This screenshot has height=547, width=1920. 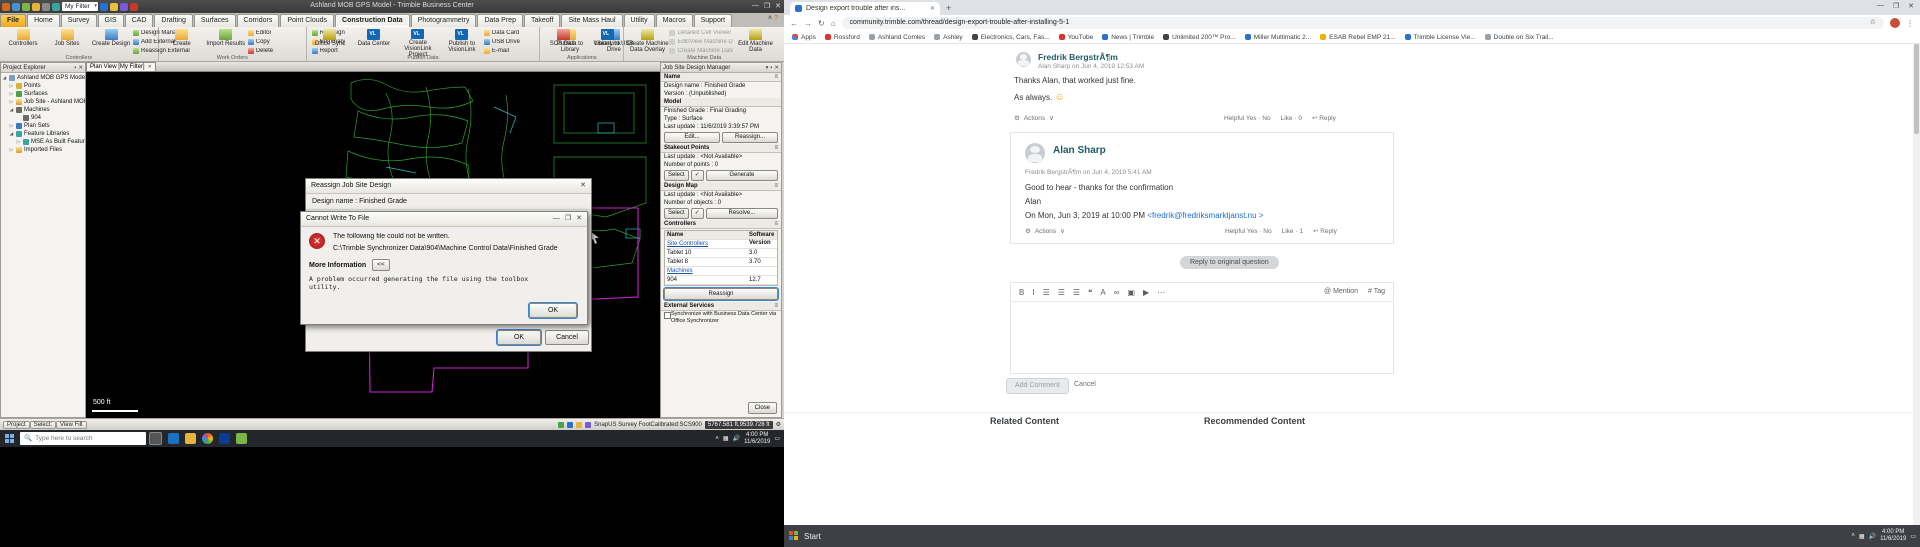 What do you see at coordinates (771, 68) in the screenshot?
I see `pin-icon: ▪` at bounding box center [771, 68].